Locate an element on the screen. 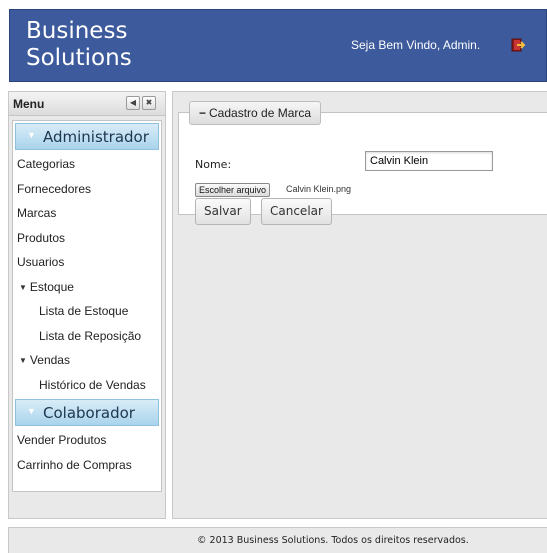  menu-header: Menu ◀ ✖ is located at coordinates (87, 104).